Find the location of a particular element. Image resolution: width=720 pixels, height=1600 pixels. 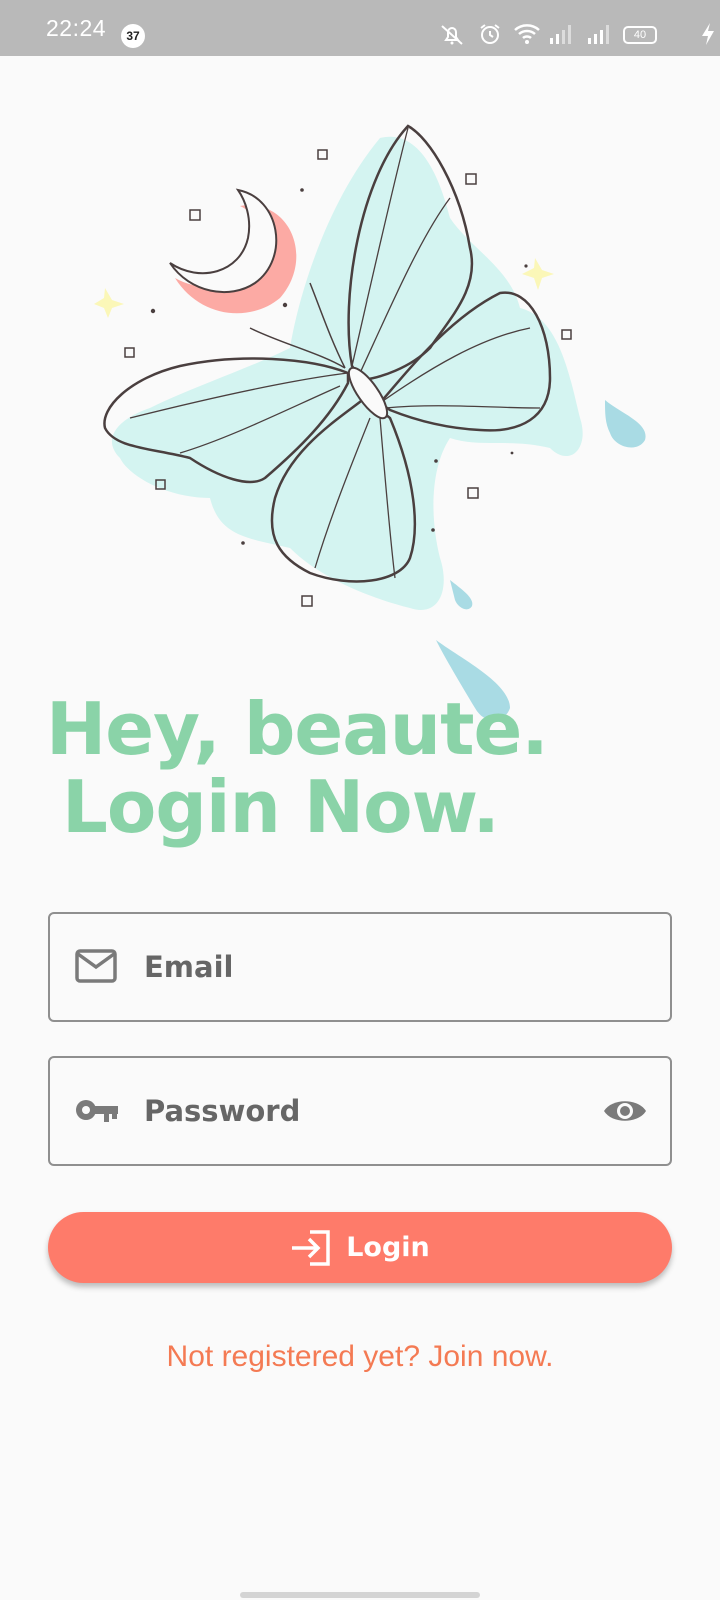

key-icon is located at coordinates (97, 1111).